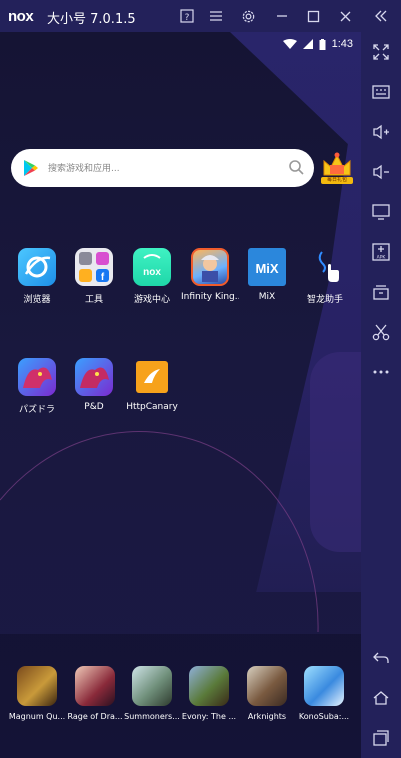 The height and width of the screenshot is (758, 401). I want to click on scissors-icon, so click(381, 332).